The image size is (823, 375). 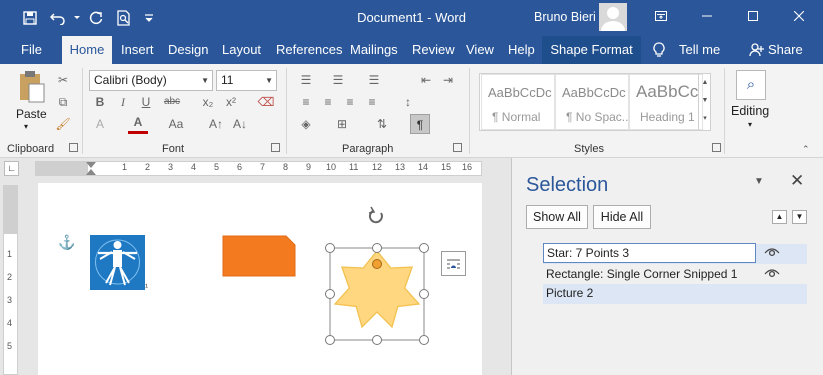 What do you see at coordinates (63, 102) in the screenshot?
I see `copy-icon: ⧉` at bounding box center [63, 102].